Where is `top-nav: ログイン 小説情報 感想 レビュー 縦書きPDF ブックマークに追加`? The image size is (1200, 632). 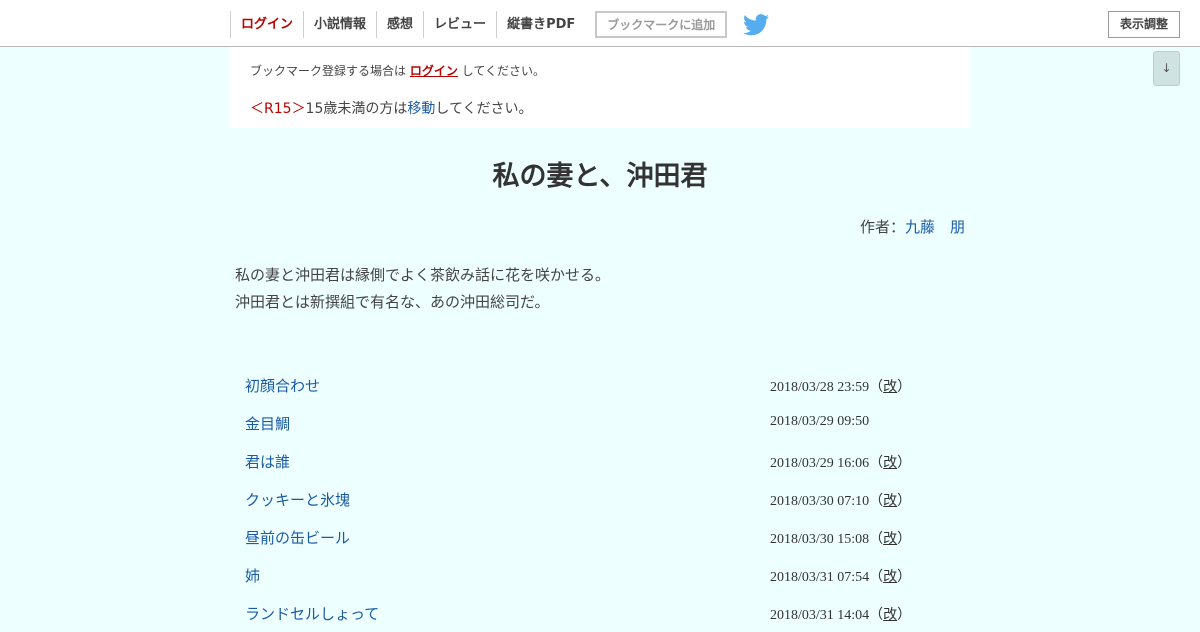
top-nav: ログイン 小説情報 感想 レビュー 縦書きPDF ブックマークに追加 is located at coordinates (500, 24).